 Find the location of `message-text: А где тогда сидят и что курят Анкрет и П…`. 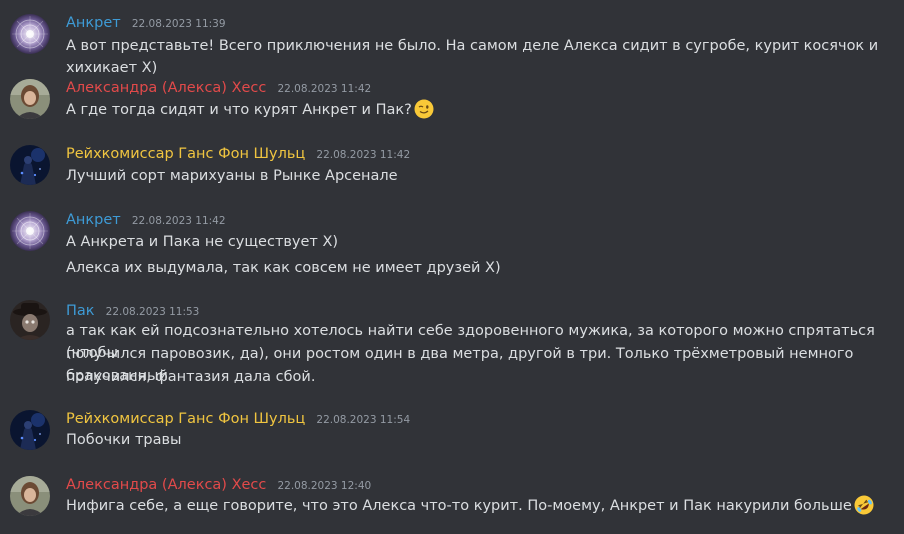

message-text: А где тогда сидят и что курят Анкрет и П… is located at coordinates (481, 110).